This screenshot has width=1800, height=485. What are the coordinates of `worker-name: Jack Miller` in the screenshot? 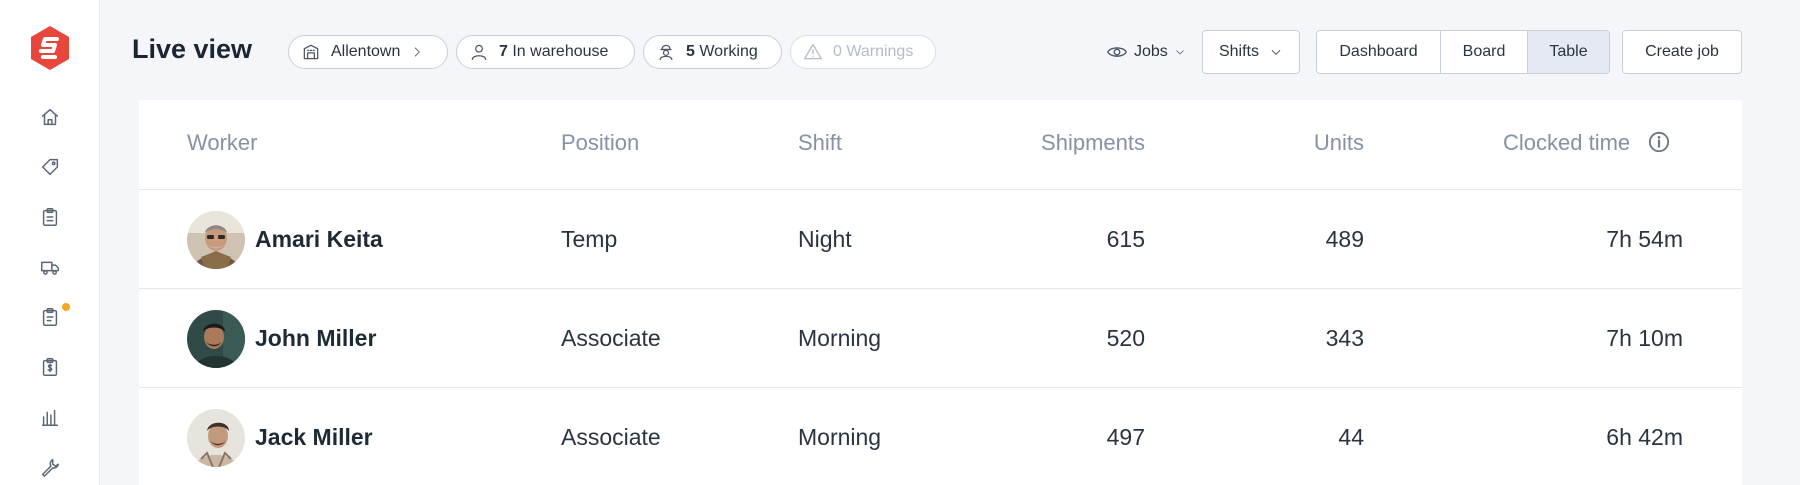 It's located at (314, 437).